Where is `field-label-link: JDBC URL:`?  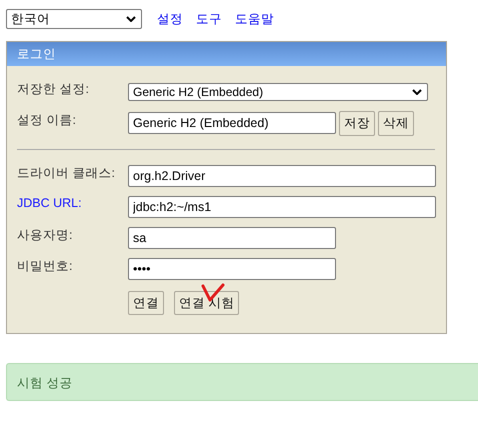
field-label-link: JDBC URL: is located at coordinates (72, 203).